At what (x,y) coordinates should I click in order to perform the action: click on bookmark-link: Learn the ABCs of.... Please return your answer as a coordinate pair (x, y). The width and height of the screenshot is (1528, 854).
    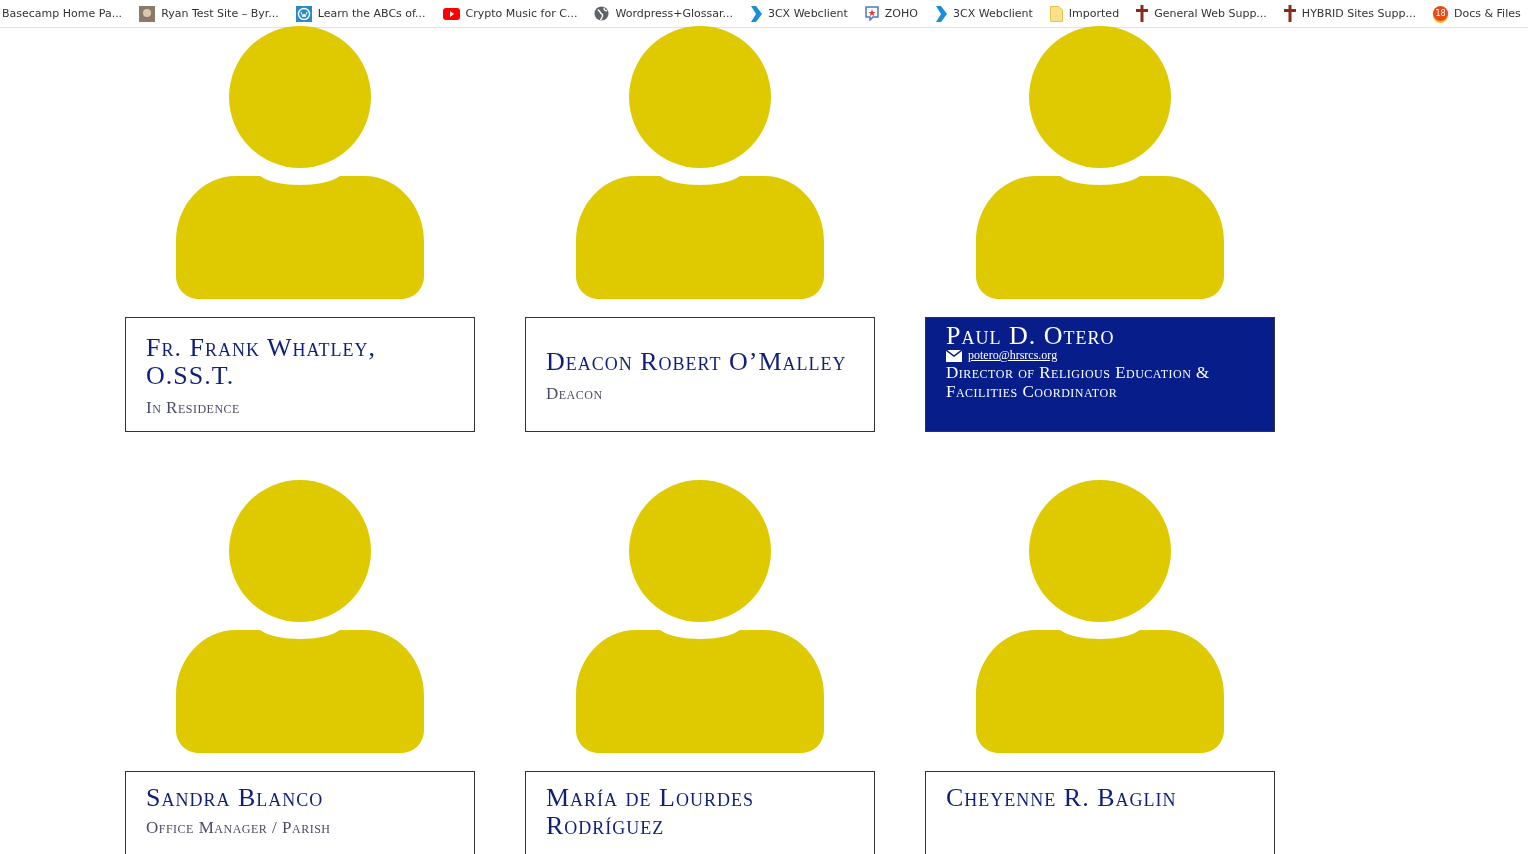
    Looking at the image, I should click on (360, 13).